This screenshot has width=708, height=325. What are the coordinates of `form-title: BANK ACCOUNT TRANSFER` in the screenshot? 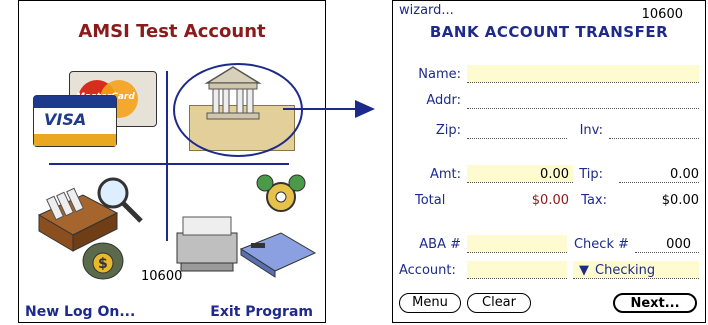 It's located at (549, 32).